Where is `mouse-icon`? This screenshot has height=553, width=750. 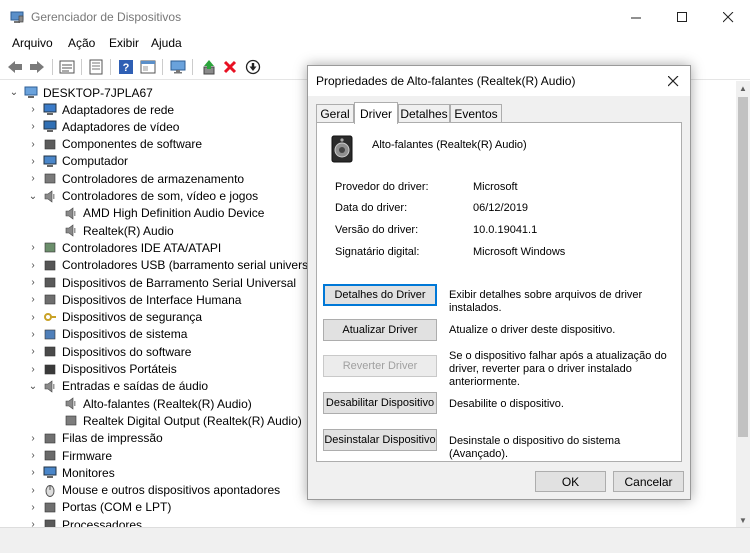 mouse-icon is located at coordinates (50, 490).